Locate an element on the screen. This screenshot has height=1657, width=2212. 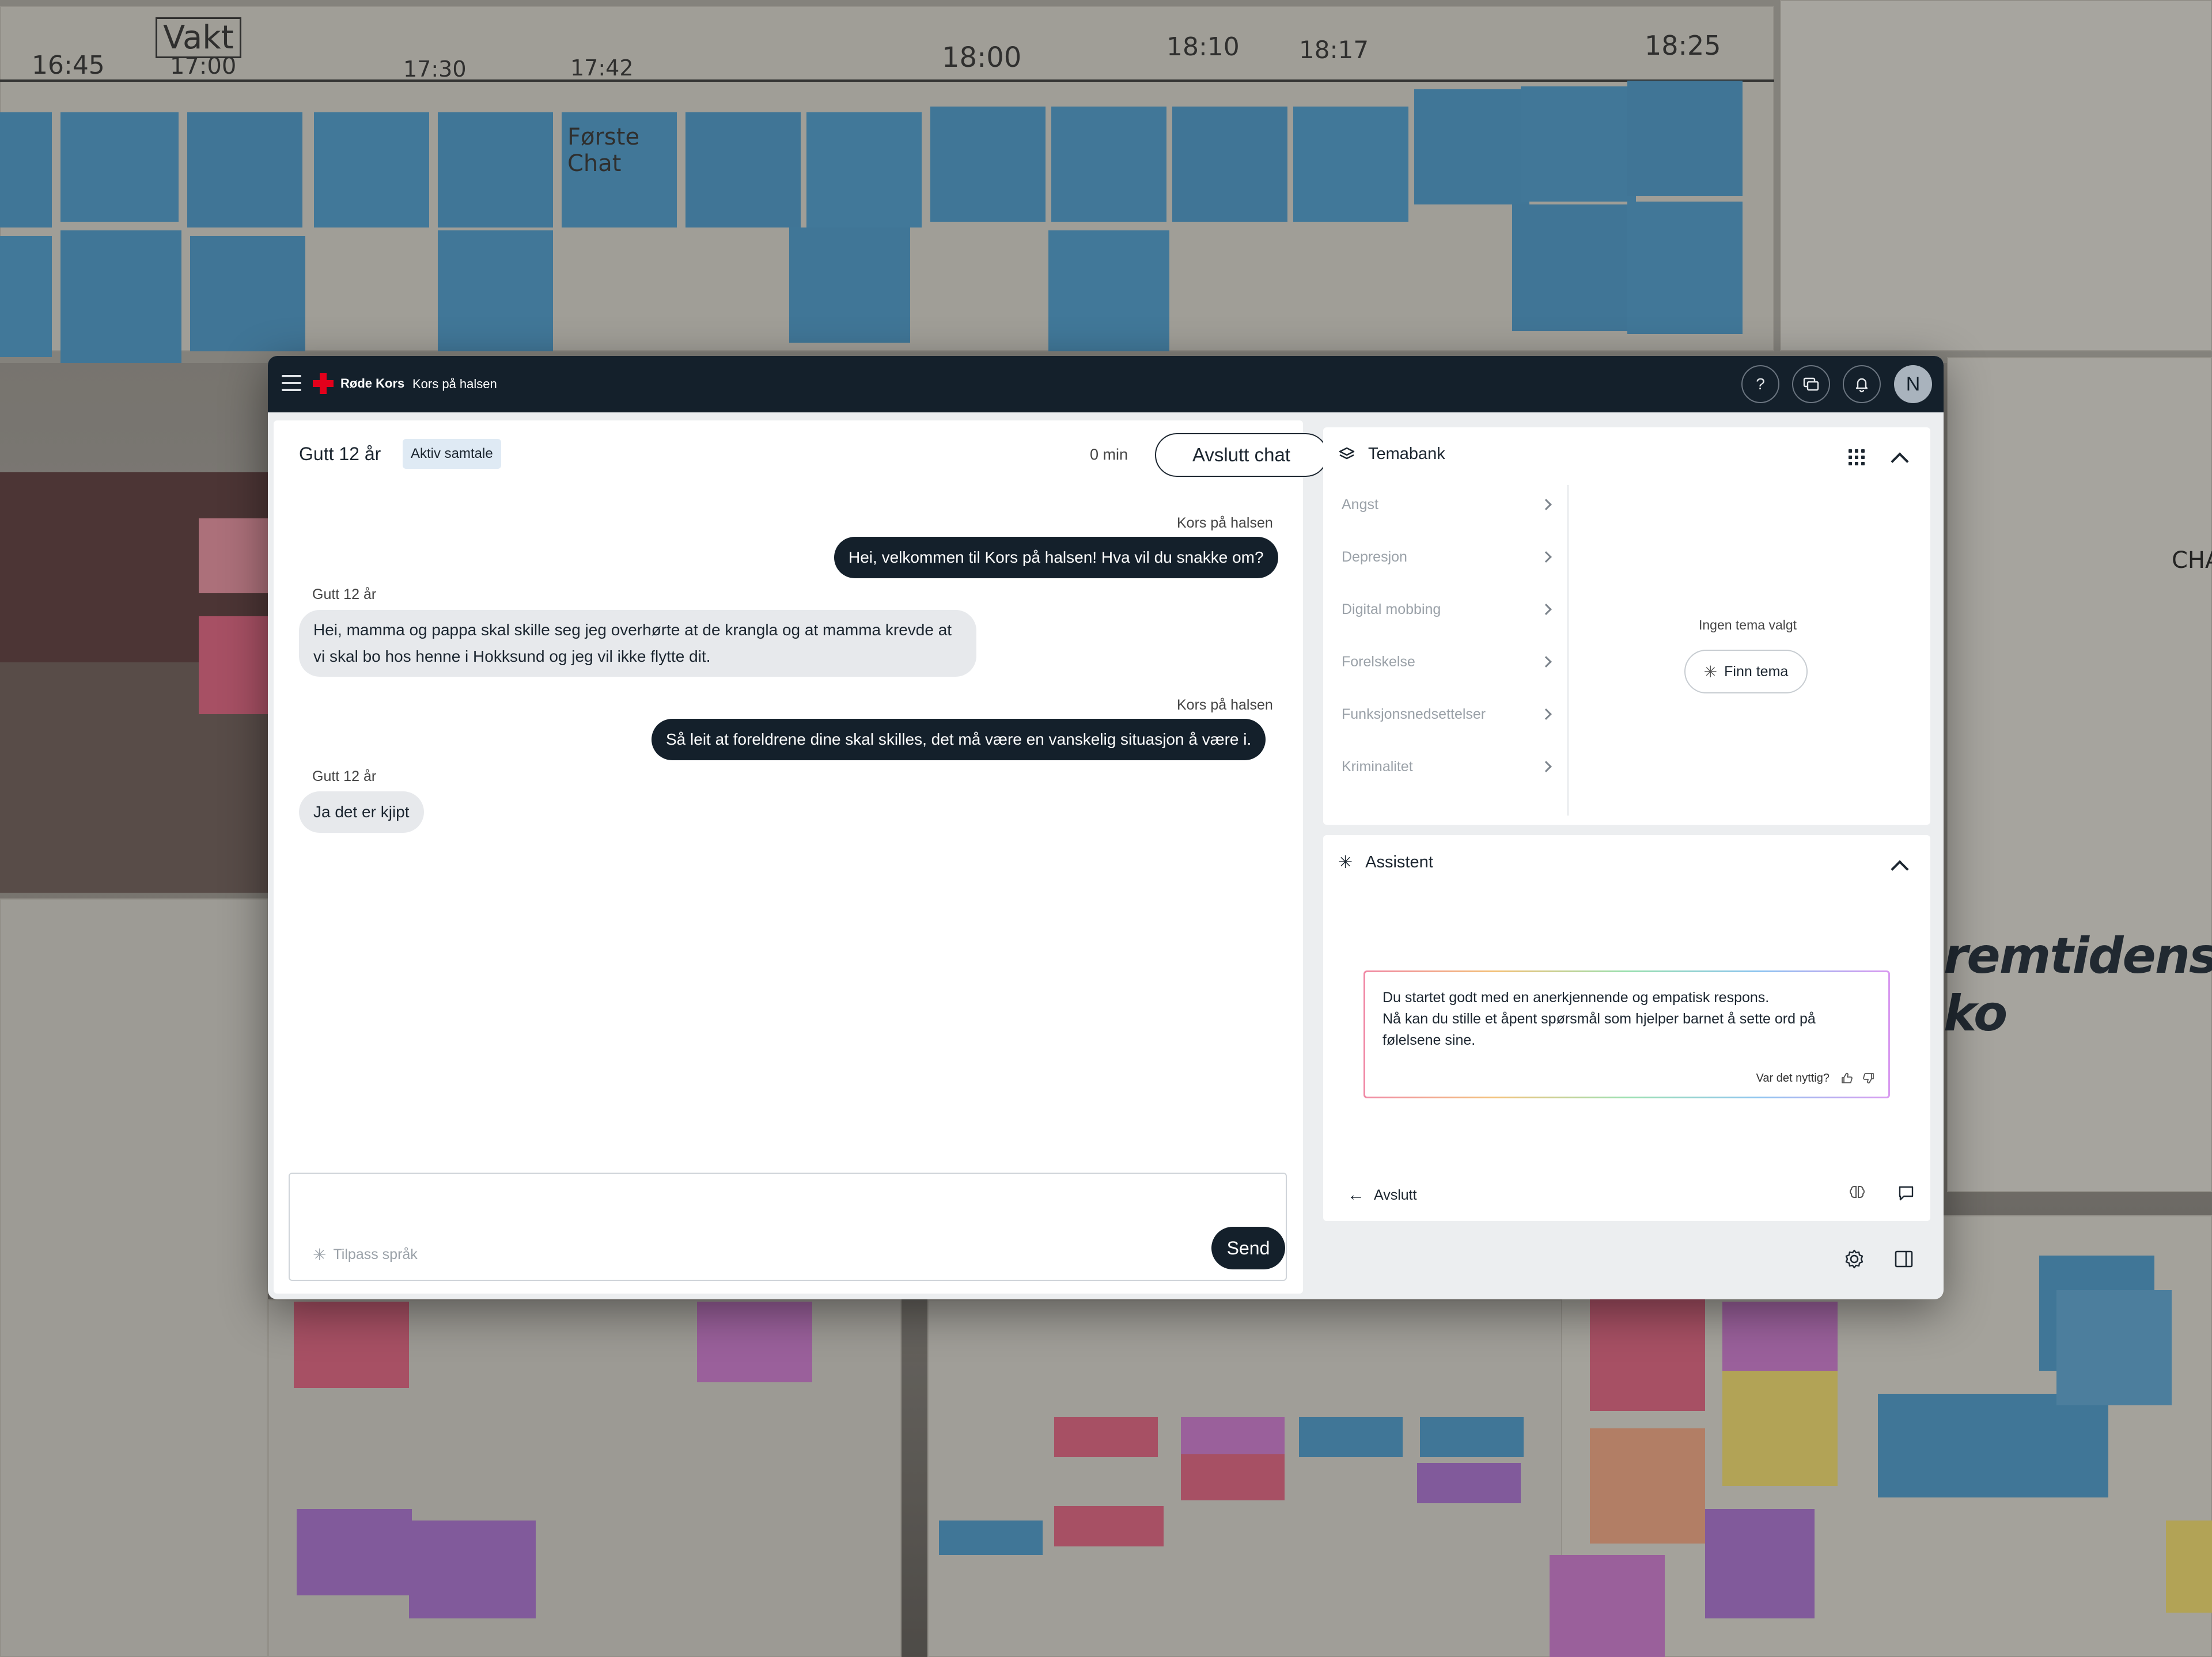
end-chat-button: Avslutt chat is located at coordinates (1241, 455).